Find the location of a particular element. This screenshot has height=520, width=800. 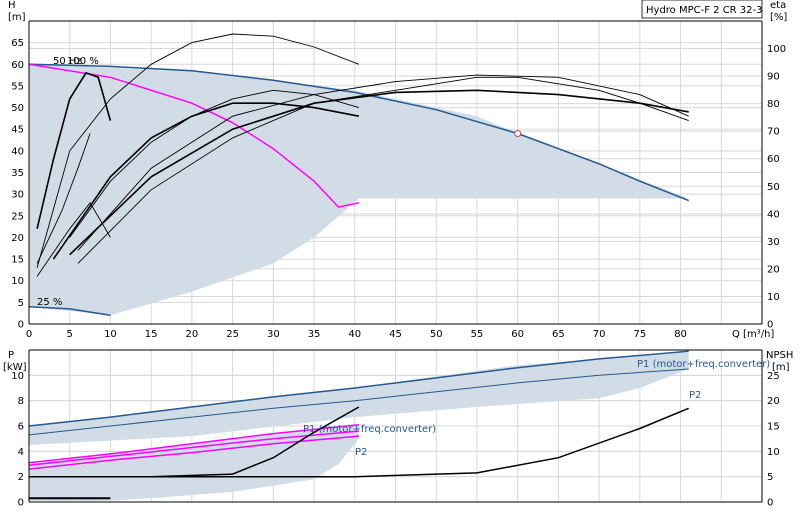

head-y2-tick-label: 20 is located at coordinates (773, 269).